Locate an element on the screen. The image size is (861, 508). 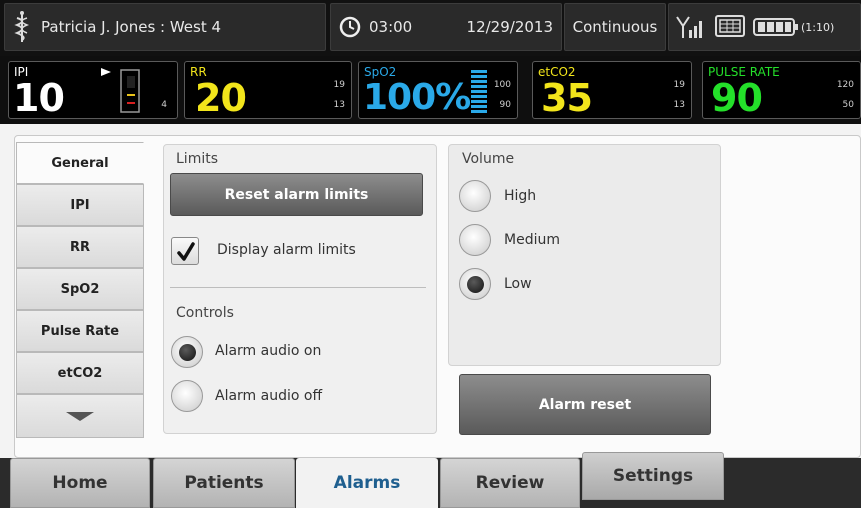
nav-review: Review is located at coordinates (510, 483).